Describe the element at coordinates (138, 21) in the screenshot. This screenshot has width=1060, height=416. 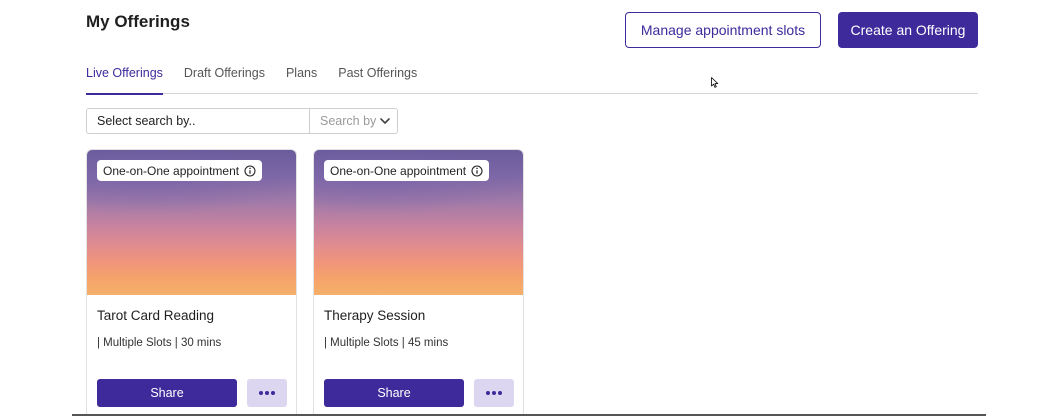
I see `page-title: My Offerings` at that location.